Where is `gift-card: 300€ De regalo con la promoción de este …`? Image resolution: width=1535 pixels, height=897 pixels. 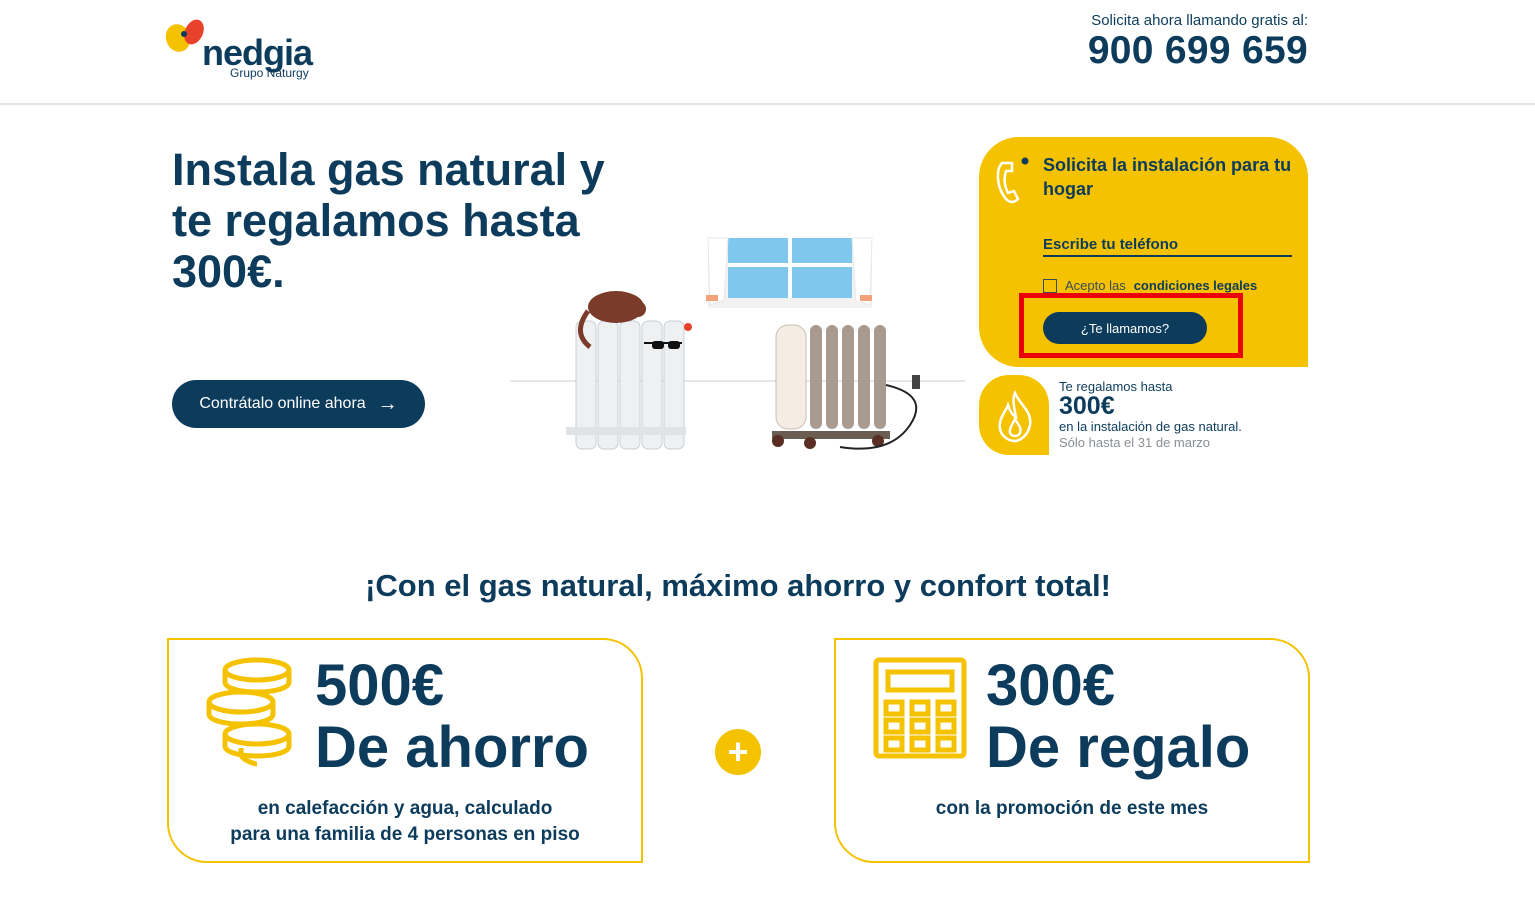 gift-card: 300€ De regalo con la promoción de este … is located at coordinates (1072, 750).